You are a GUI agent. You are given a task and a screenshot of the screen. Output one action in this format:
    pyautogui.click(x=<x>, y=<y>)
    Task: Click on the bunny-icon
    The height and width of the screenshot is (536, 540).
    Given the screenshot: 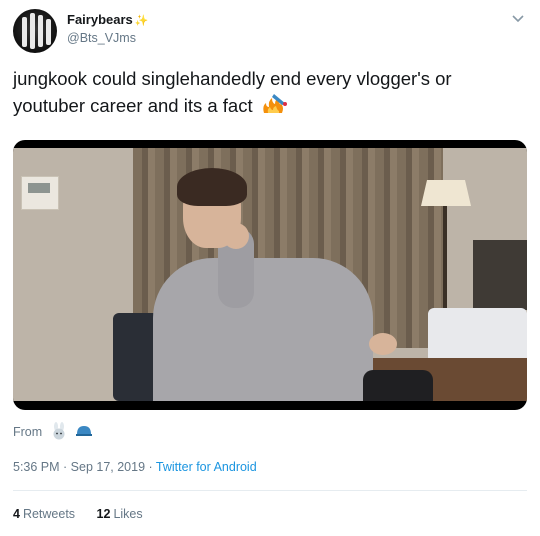 What is the action you would take?
    pyautogui.click(x=59, y=431)
    